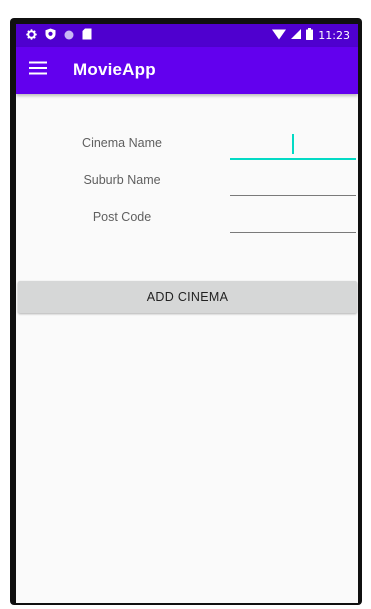 The image size is (371, 609). I want to click on post-code-input, so click(293, 220).